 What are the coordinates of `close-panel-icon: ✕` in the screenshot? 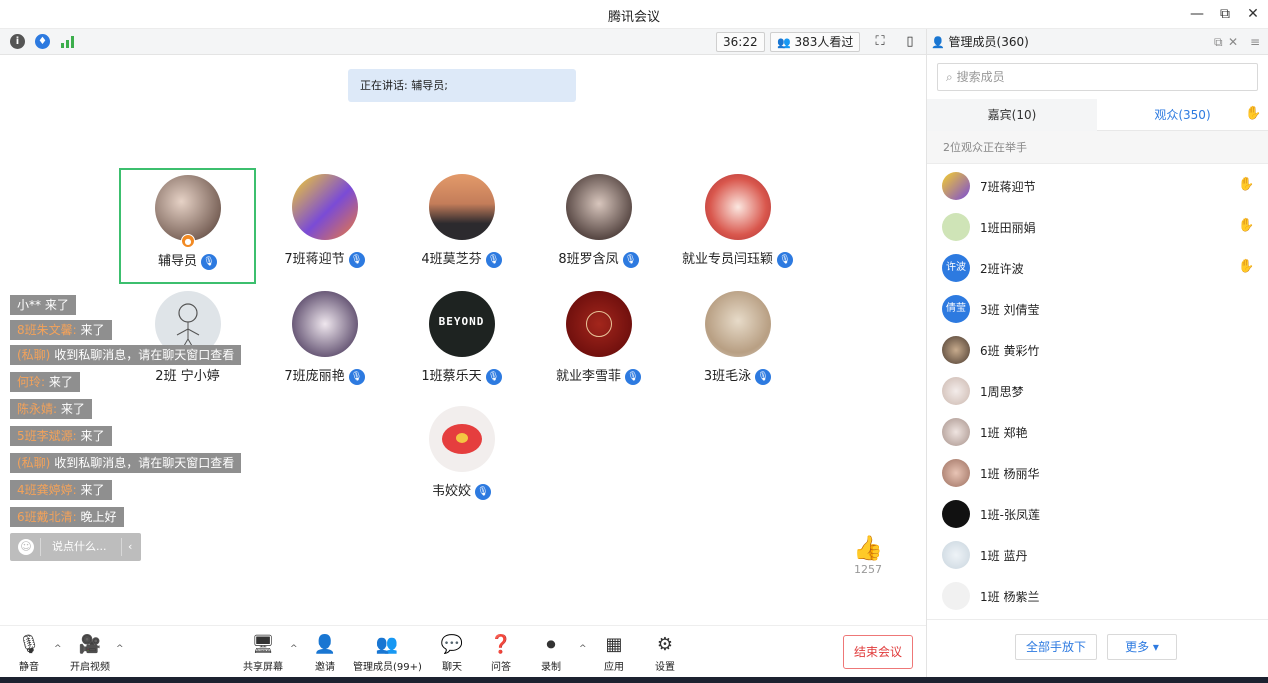 It's located at (1233, 42).